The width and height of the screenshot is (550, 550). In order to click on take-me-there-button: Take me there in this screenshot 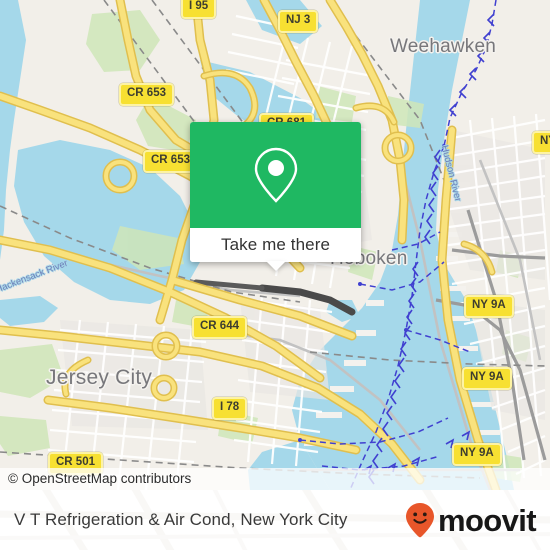, I will do `click(275, 245)`.